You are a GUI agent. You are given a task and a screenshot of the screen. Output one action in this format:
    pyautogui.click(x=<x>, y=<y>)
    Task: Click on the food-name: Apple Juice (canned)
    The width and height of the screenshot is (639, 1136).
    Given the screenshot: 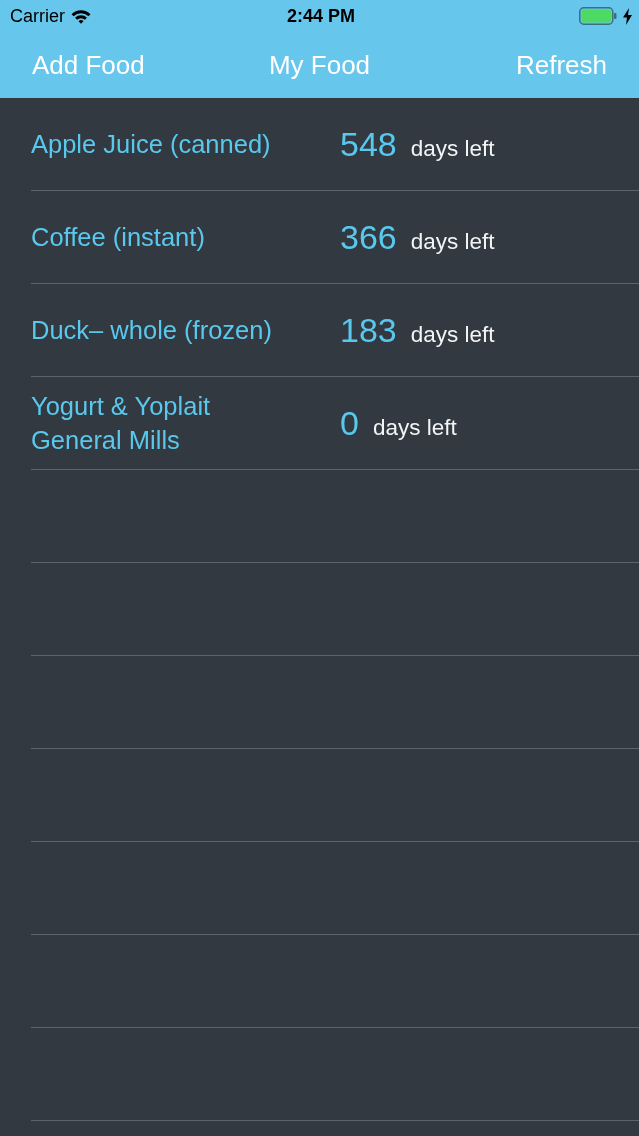 What is the action you would take?
    pyautogui.click(x=151, y=144)
    